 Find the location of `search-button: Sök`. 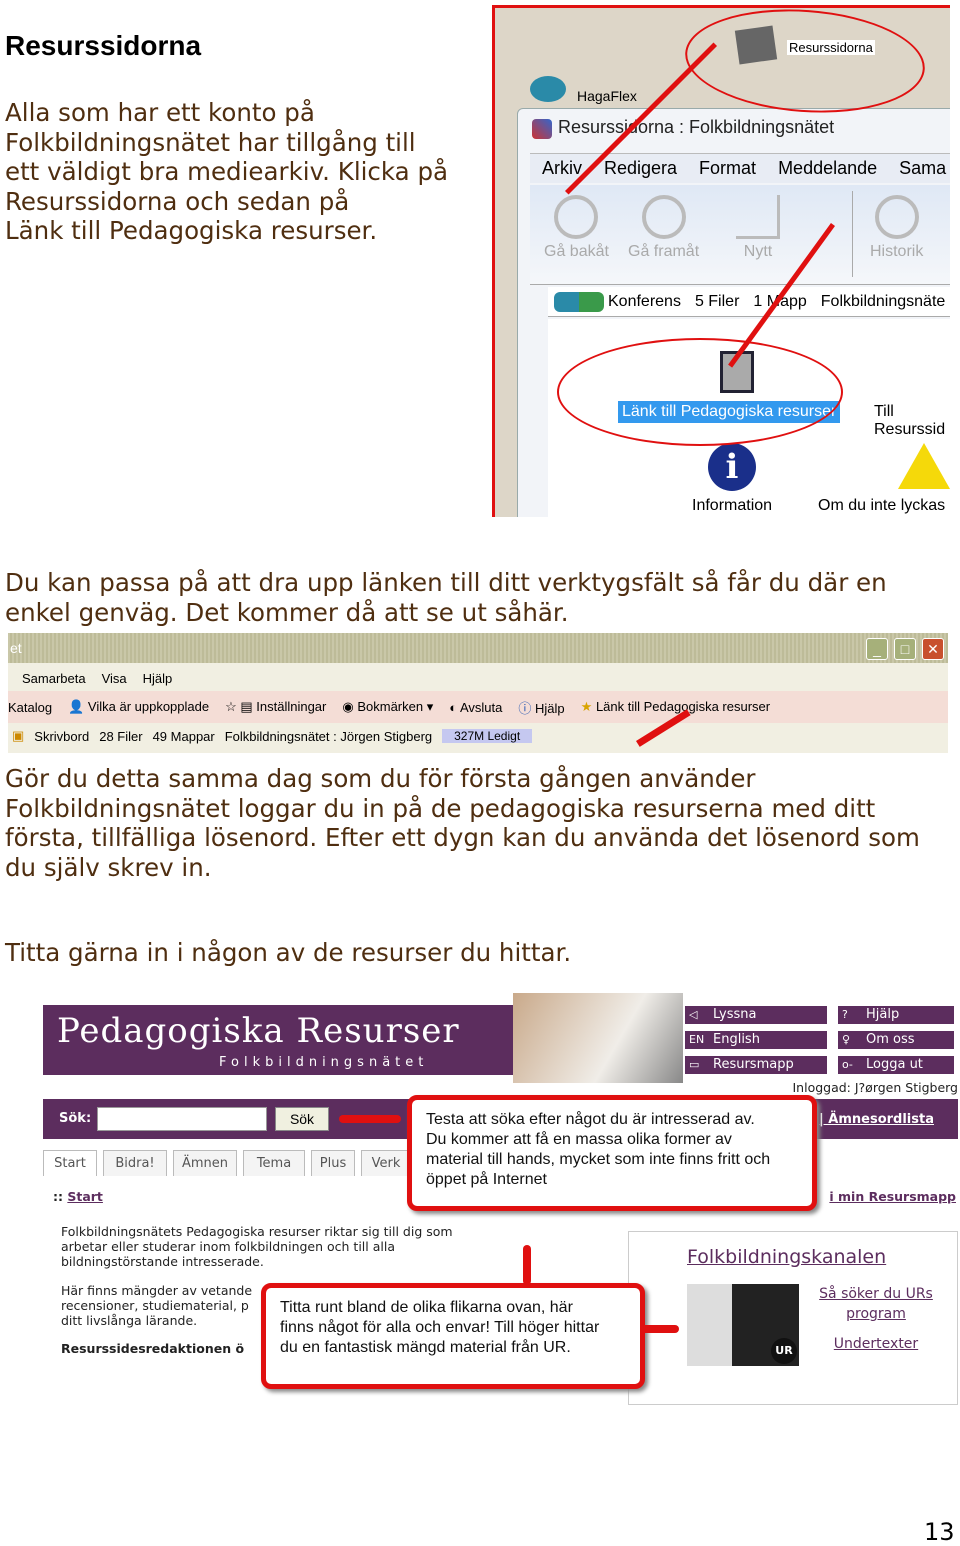

search-button: Sök is located at coordinates (302, 1119).